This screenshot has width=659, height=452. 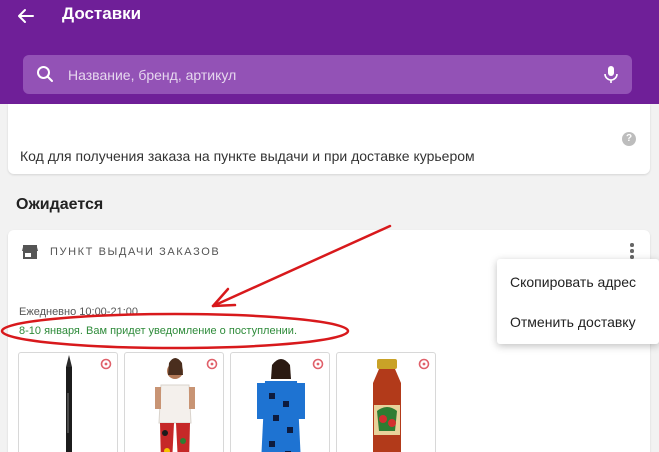 What do you see at coordinates (578, 301) in the screenshot?
I see `options-menu: Скопировать адрес Отменить доставку` at bounding box center [578, 301].